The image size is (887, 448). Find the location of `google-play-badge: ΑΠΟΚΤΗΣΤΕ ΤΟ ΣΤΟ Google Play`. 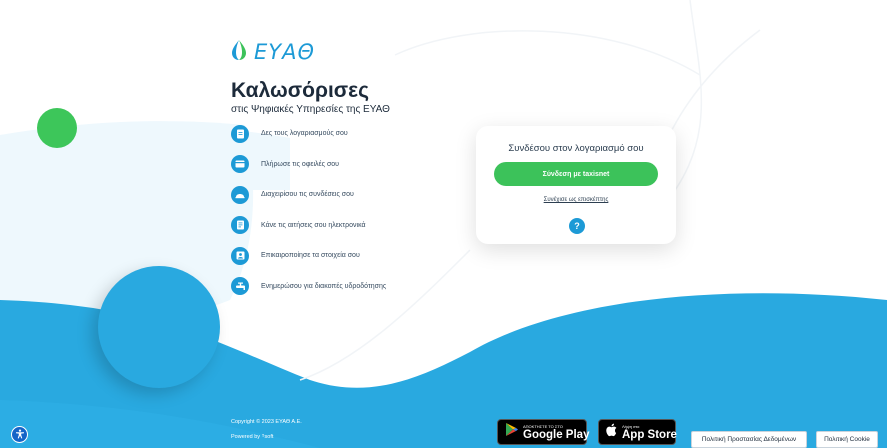

google-play-badge: ΑΠΟΚΤΗΣΤΕ ΤΟ ΣΤΟ Google Play is located at coordinates (543, 432).